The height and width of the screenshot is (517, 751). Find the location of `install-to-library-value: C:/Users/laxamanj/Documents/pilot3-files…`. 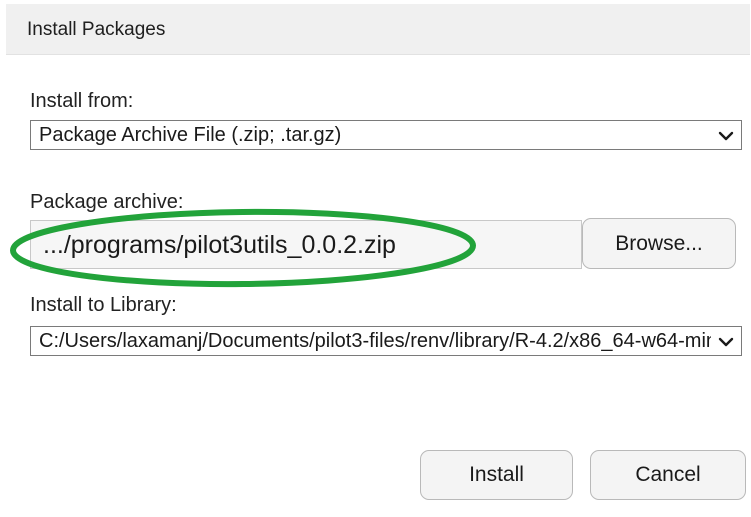

install-to-library-value: C:/Users/laxamanj/Documents/pilot3-files… is located at coordinates (375, 341).